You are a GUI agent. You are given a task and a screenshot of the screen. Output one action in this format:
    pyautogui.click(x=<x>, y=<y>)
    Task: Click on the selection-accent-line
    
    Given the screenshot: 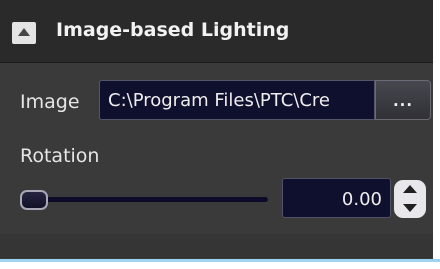 What is the action you would take?
    pyautogui.click(x=220, y=260)
    